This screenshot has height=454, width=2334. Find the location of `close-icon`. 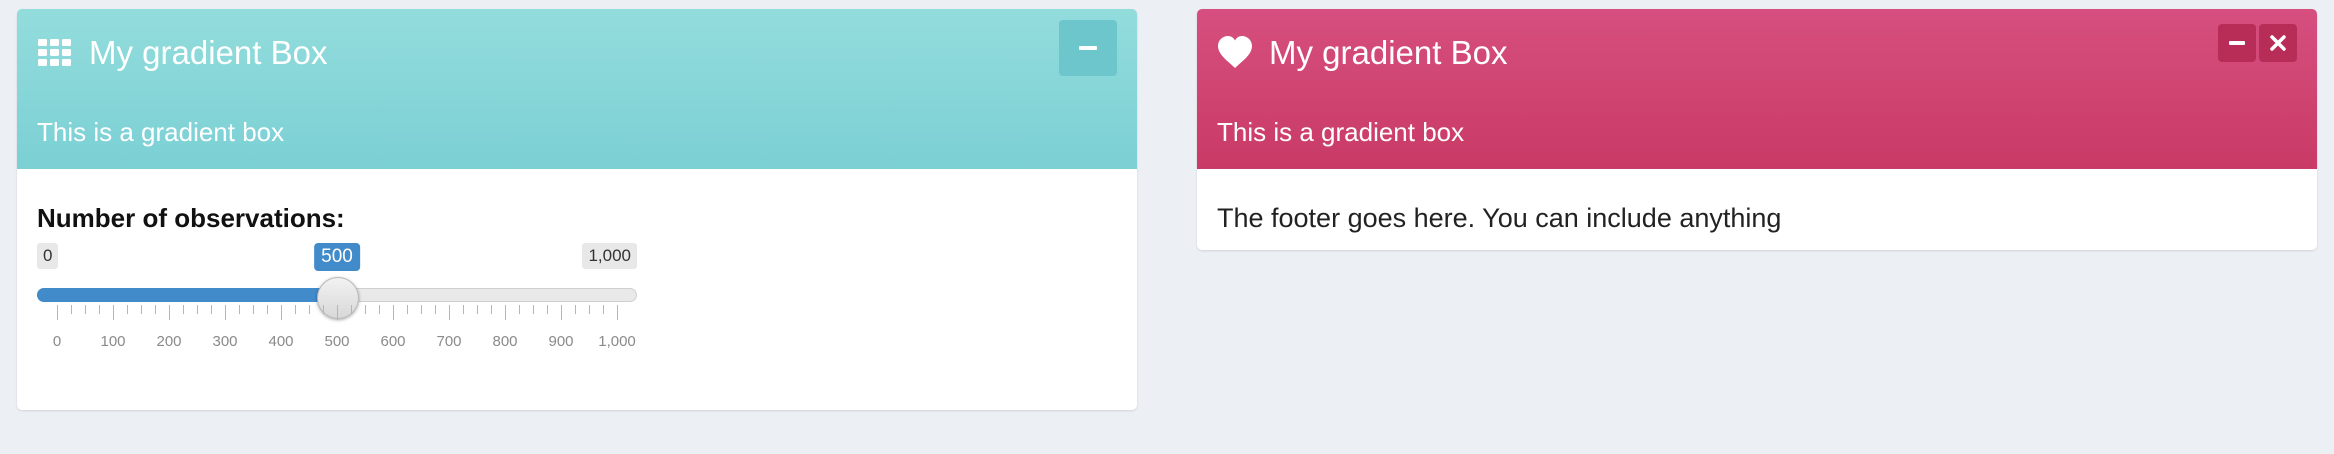

close-icon is located at coordinates (2278, 43).